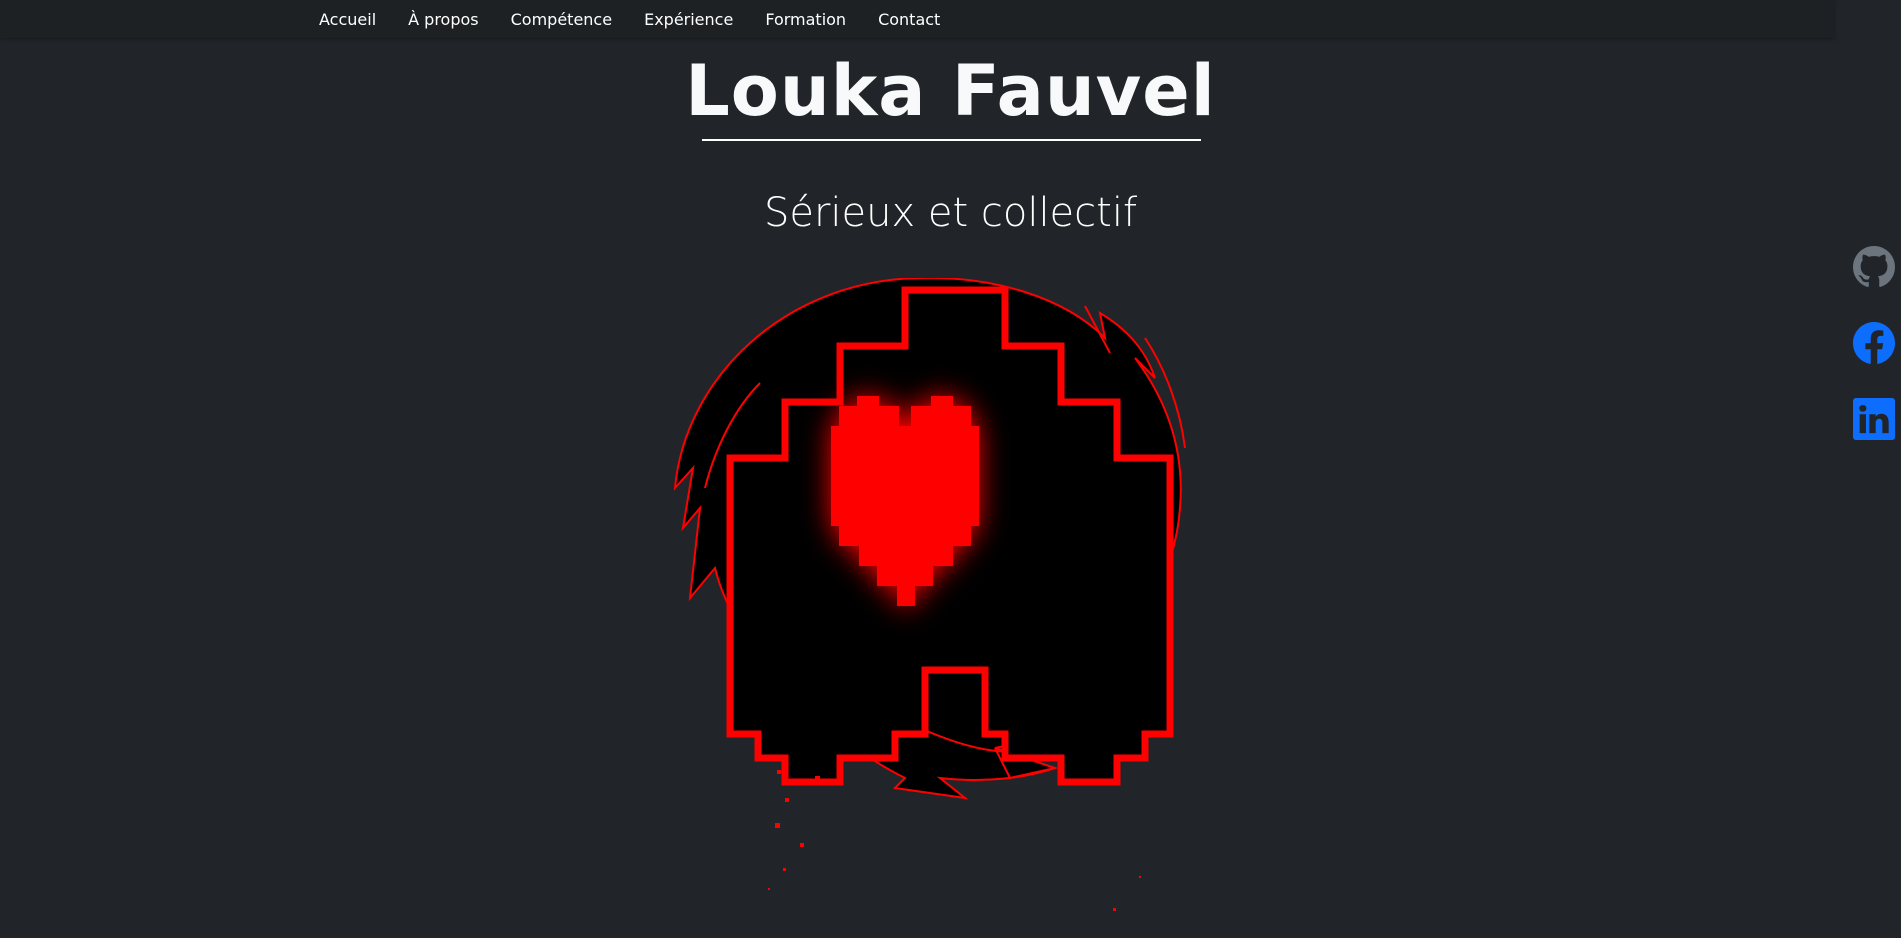 The image size is (1901, 938). What do you see at coordinates (805, 19) in the screenshot?
I see `nav-link-formation: Formation` at bounding box center [805, 19].